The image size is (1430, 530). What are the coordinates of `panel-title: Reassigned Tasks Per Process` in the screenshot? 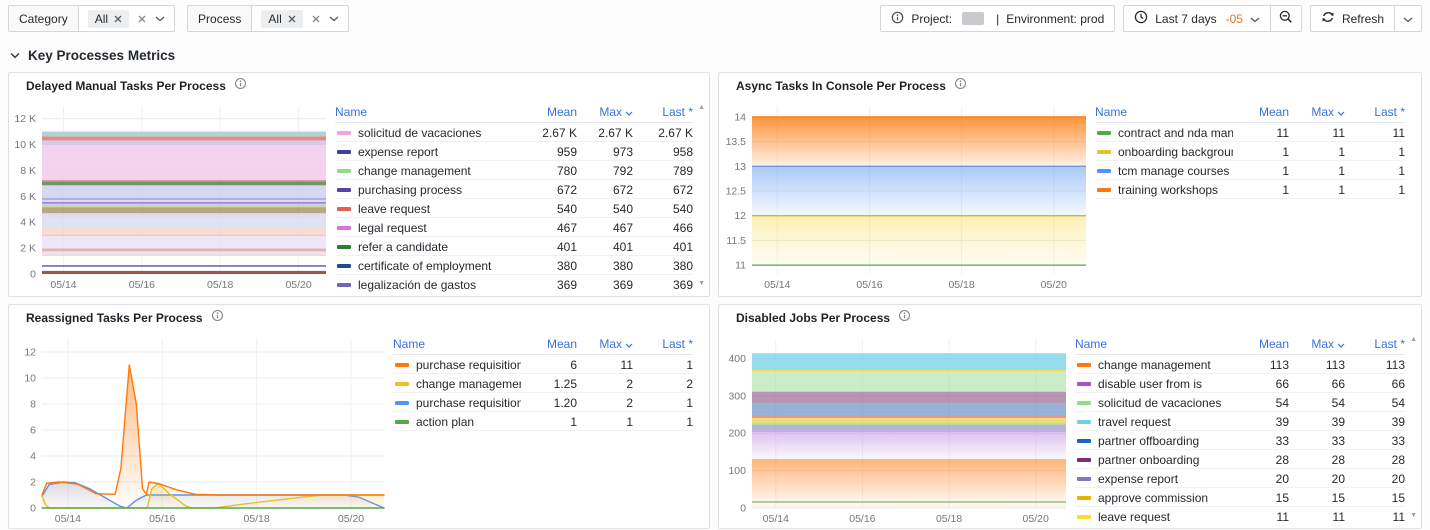 It's located at (114, 318).